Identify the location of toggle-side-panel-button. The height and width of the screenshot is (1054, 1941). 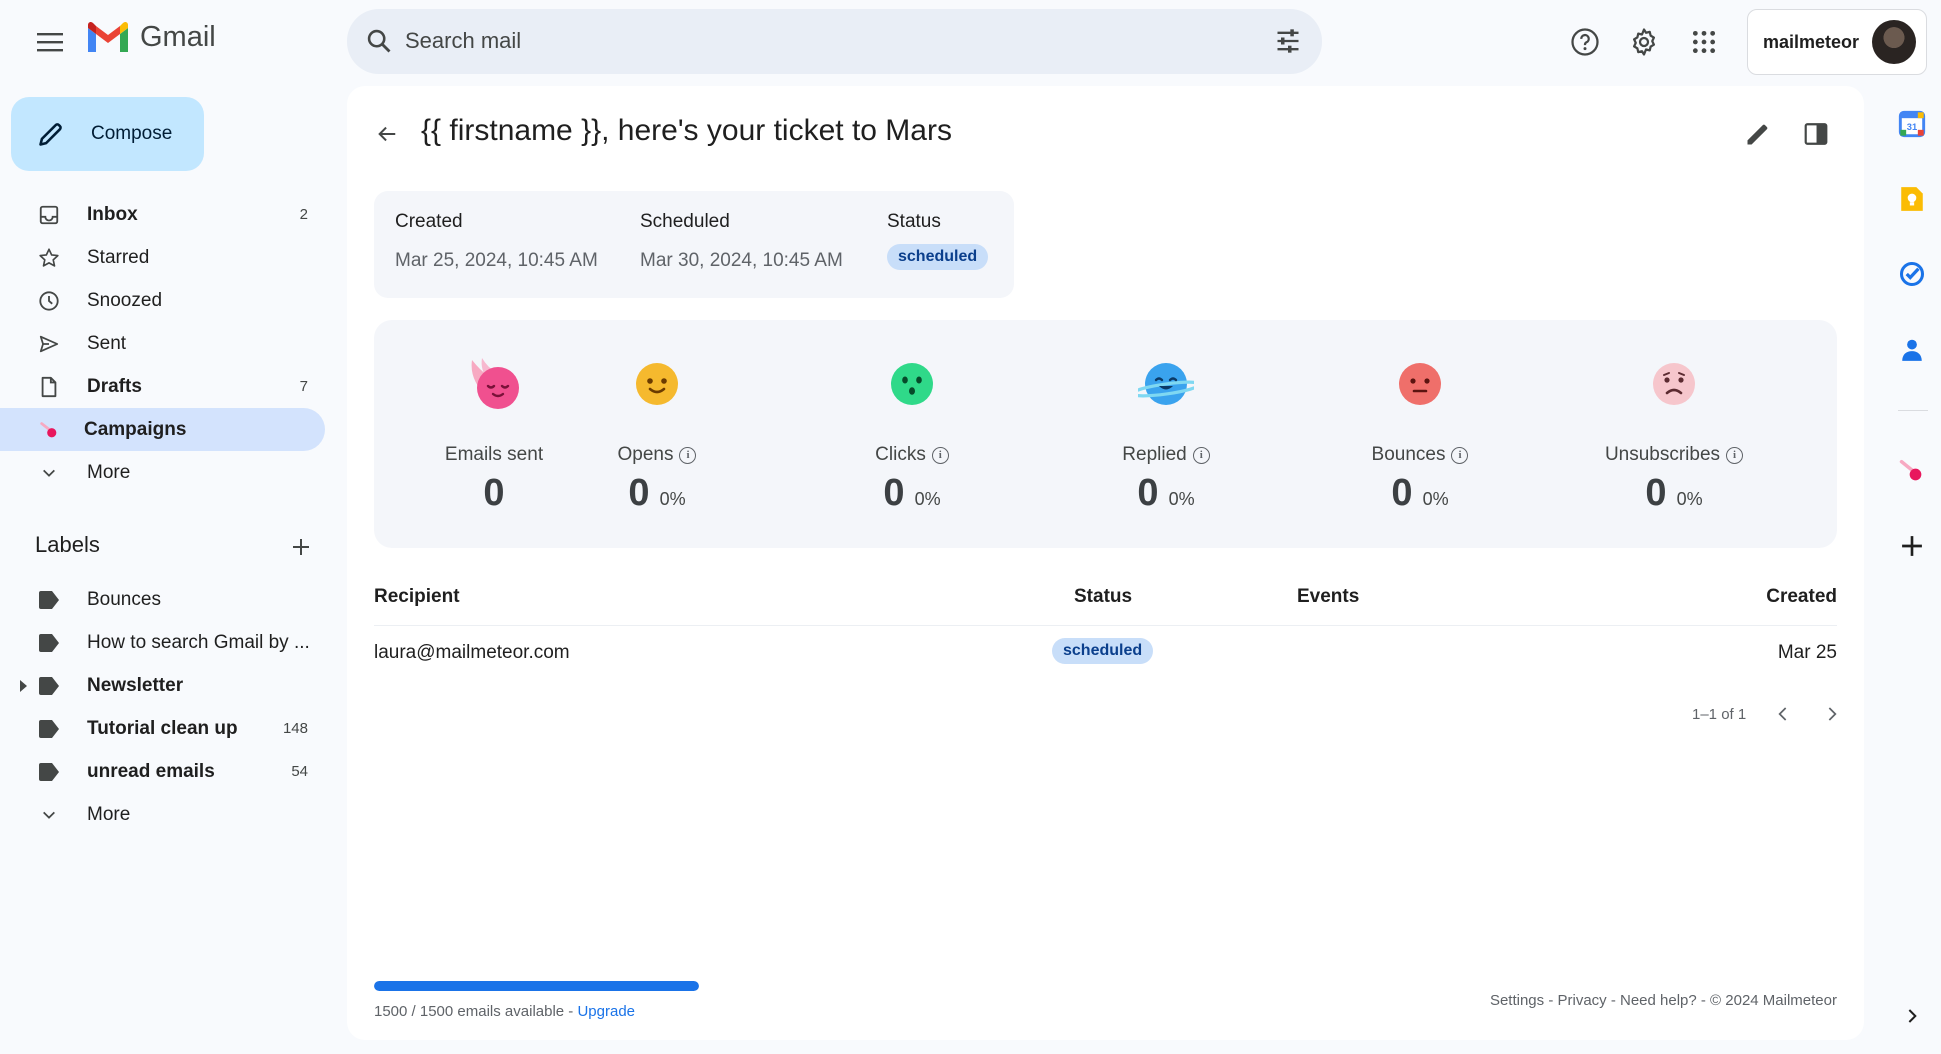
(1816, 134).